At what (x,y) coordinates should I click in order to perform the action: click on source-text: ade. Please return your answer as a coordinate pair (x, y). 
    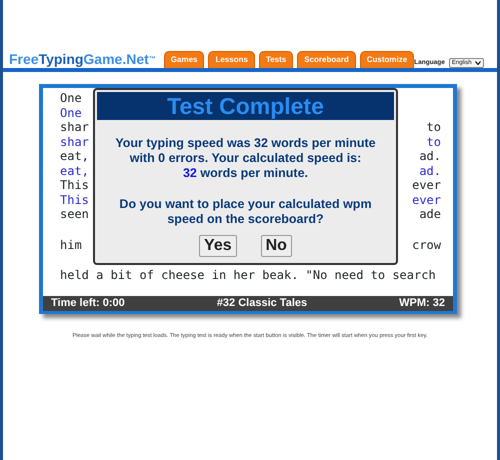
    Looking at the image, I should click on (430, 214).